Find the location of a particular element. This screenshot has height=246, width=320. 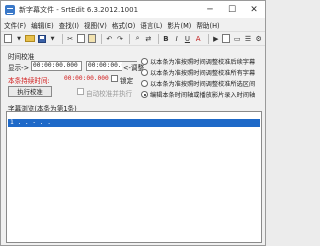

scissors-icon: ✂ is located at coordinates (70, 38).